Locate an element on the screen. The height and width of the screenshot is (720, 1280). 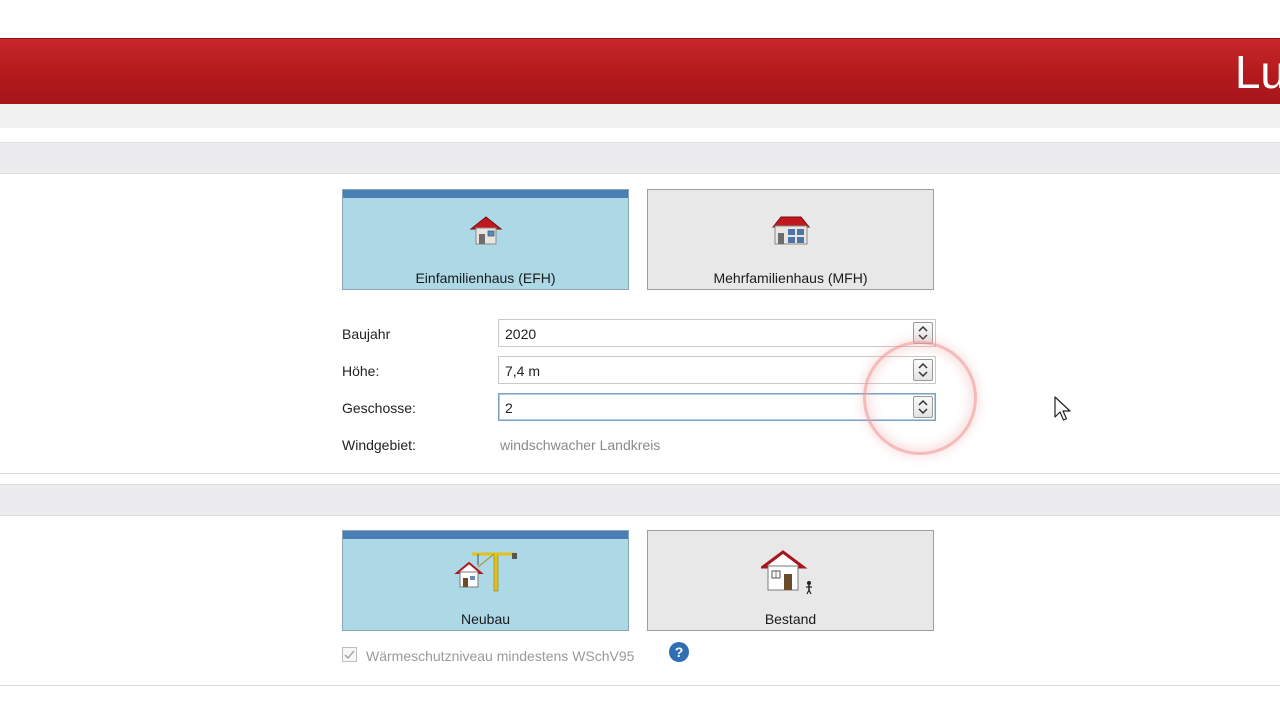
hoehe-value: 7,4 m is located at coordinates (523, 371).